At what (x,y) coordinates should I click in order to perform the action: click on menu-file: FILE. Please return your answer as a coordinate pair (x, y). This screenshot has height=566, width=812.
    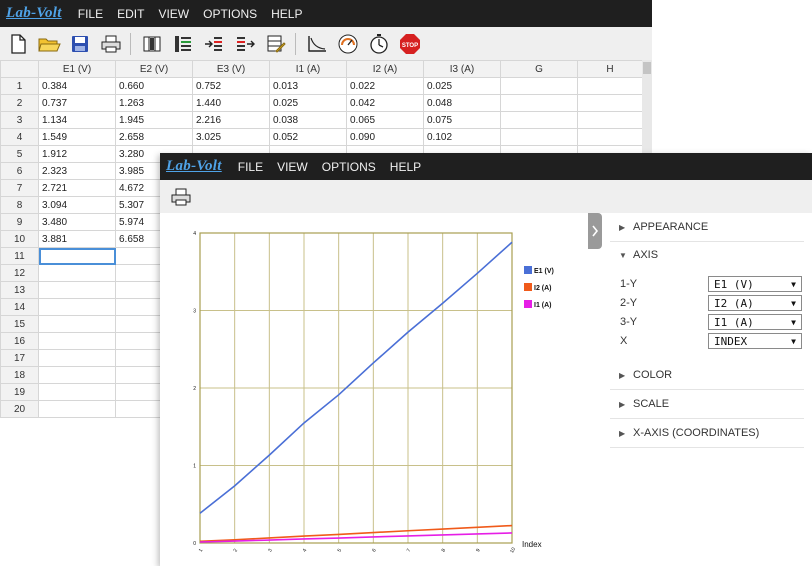
    Looking at the image, I should click on (90, 14).